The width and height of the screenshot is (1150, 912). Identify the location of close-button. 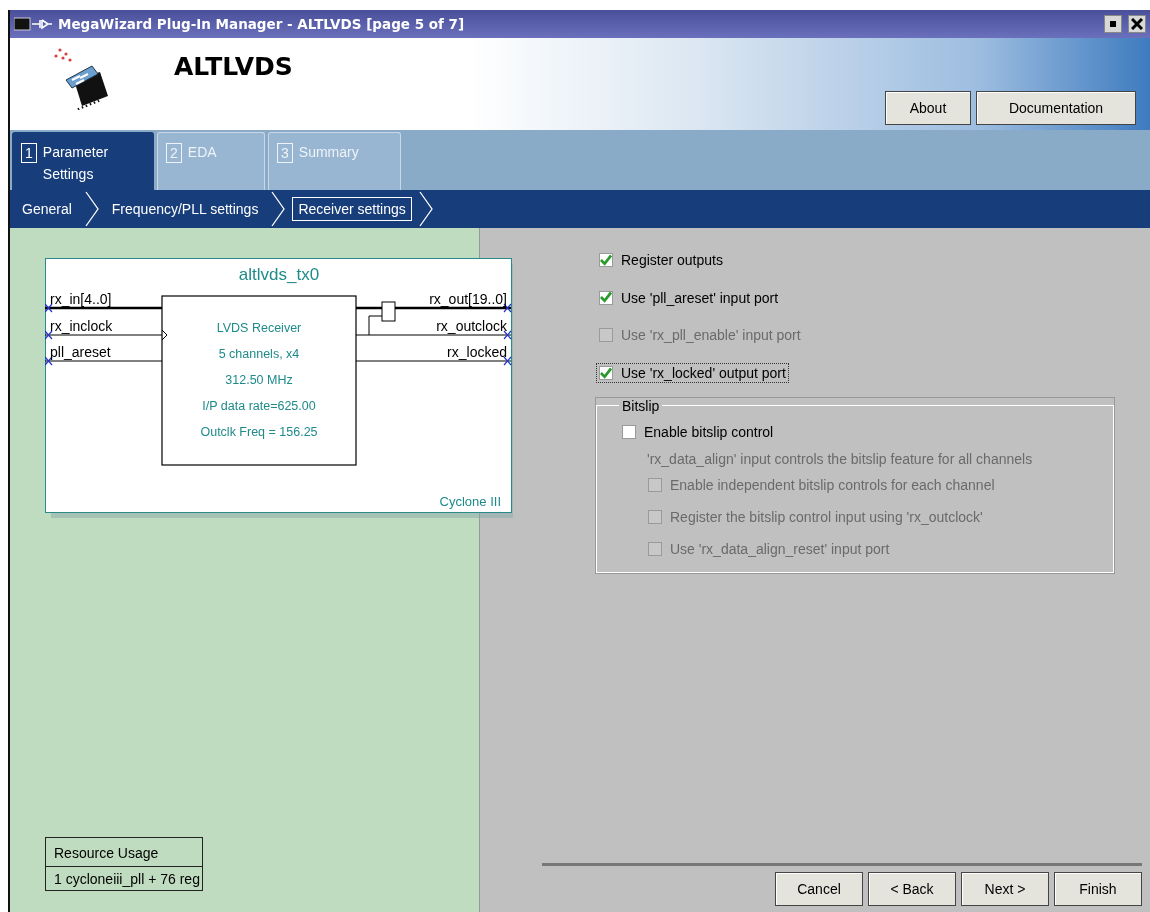
(1137, 24).